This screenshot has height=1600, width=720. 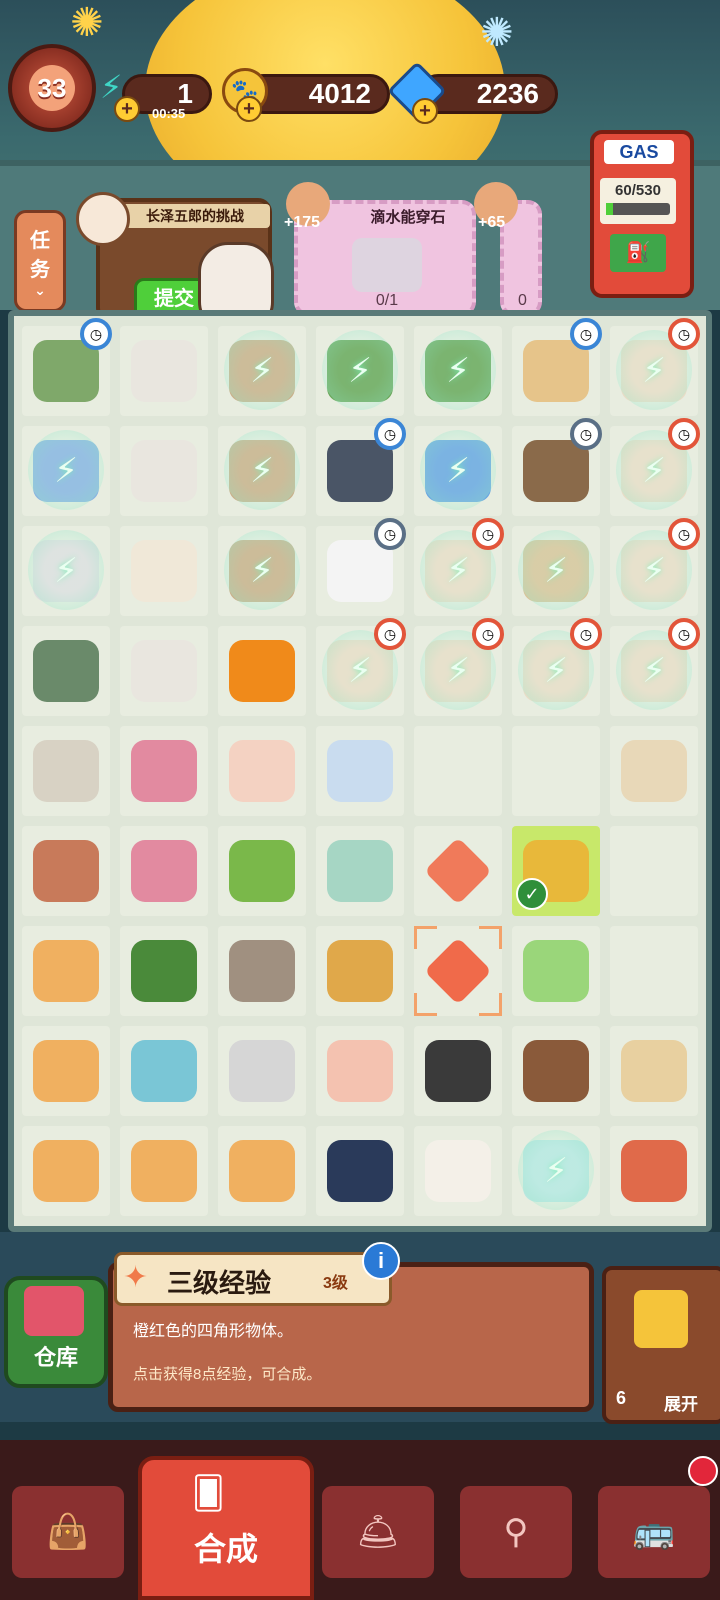 I want to click on envelope-icon, so click(x=360, y=1071).